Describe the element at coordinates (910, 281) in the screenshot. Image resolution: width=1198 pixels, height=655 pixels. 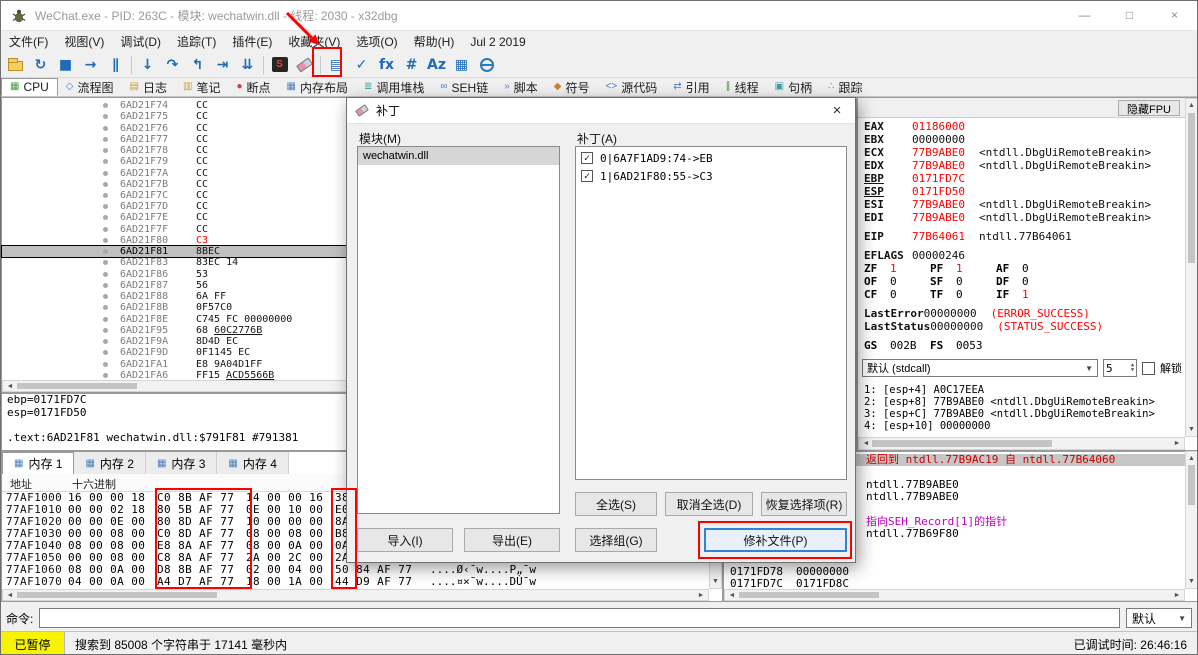
I see `flag-value-OF: 0` at that location.